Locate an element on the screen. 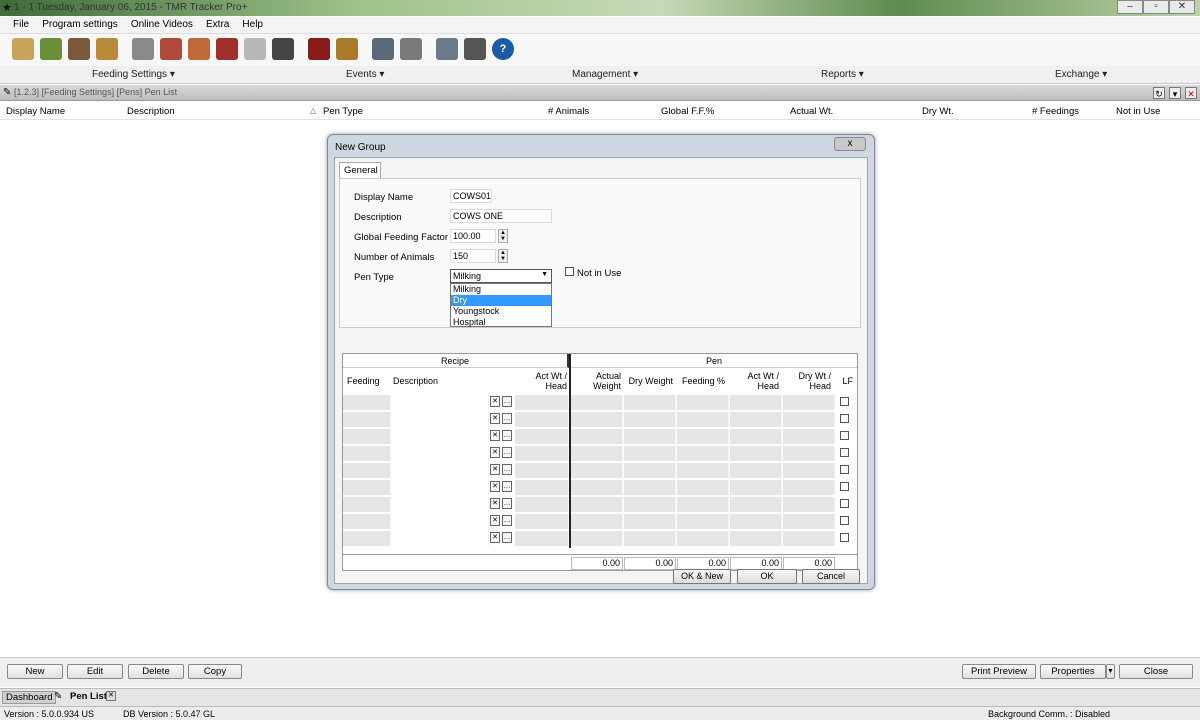 The width and height of the screenshot is (1200, 720). copy-button: Copy is located at coordinates (215, 671).